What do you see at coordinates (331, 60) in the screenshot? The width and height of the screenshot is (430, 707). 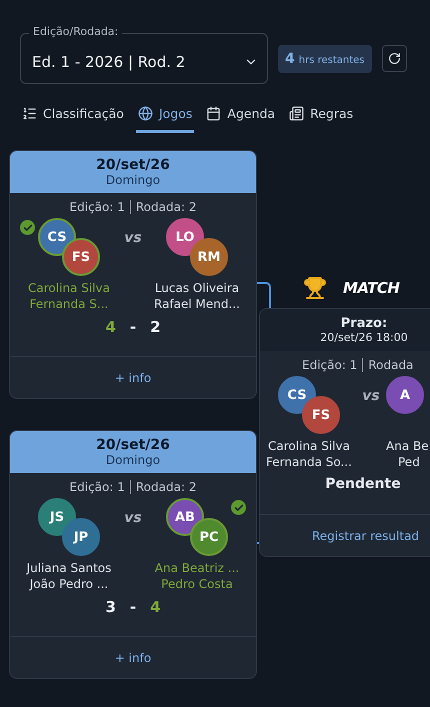 I see `hours-label: hrs restantes` at bounding box center [331, 60].